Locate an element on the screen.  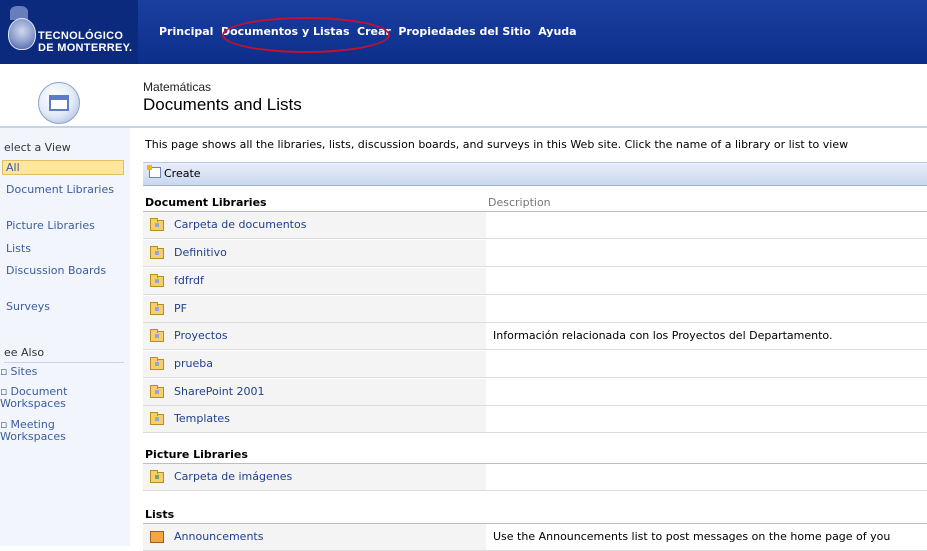
nav-propiedades-del-sitio: Propiedades del Sitio is located at coordinates (464, 31).